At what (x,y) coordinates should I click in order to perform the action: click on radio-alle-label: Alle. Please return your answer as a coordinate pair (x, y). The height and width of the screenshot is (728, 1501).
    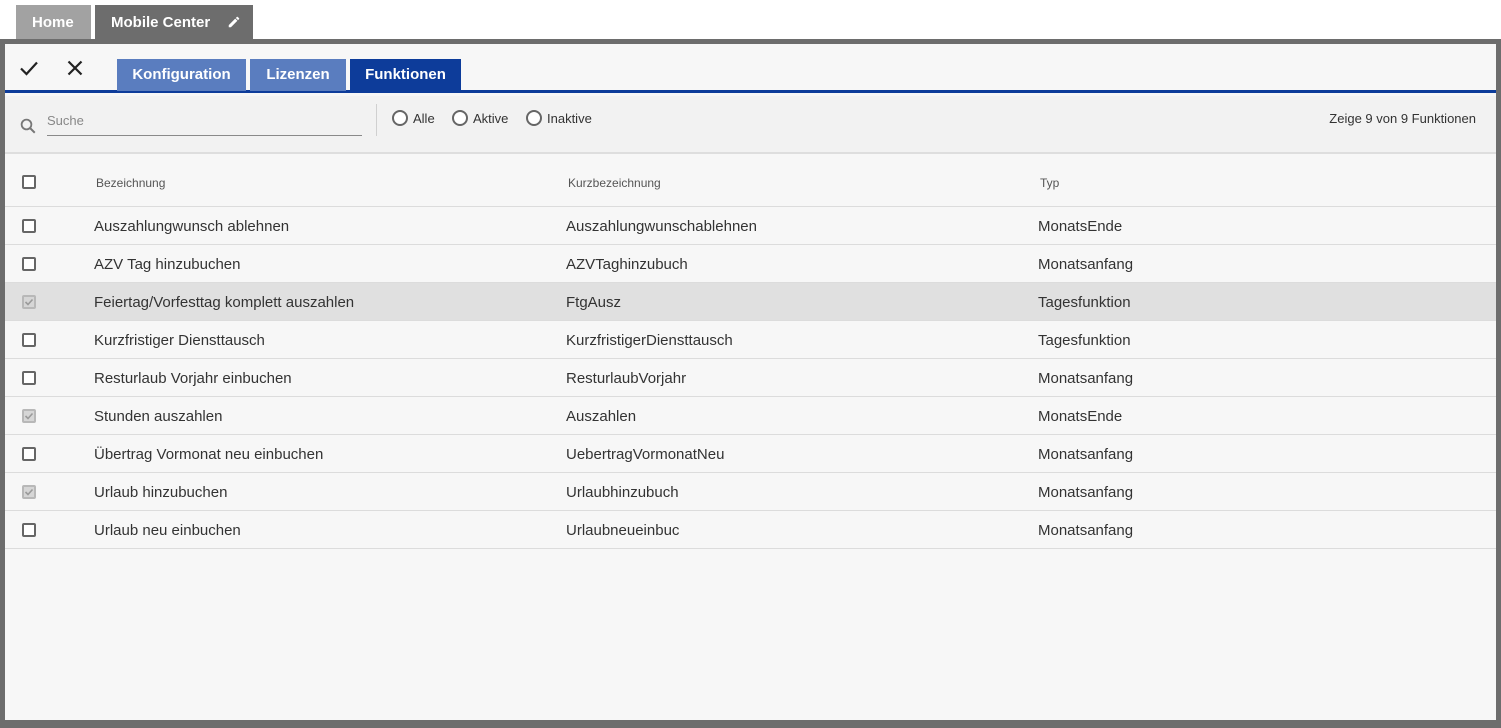
    Looking at the image, I should click on (424, 118).